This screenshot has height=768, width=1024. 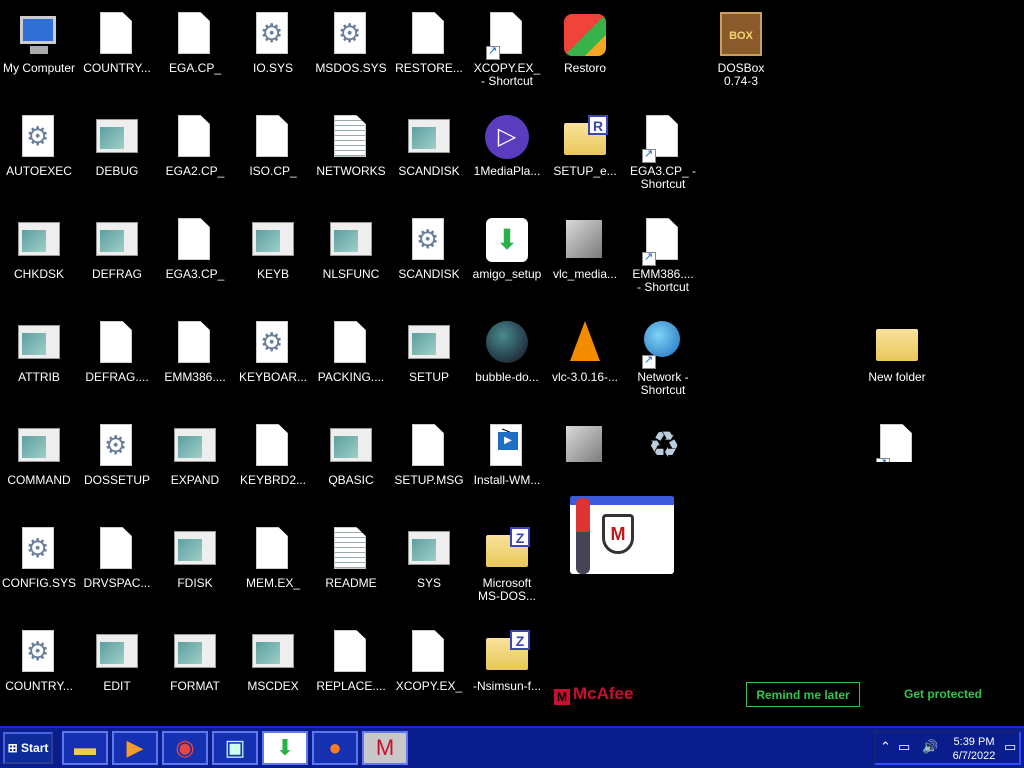 I want to click on show-desktop-icon: ▭, so click(x=1010, y=747).